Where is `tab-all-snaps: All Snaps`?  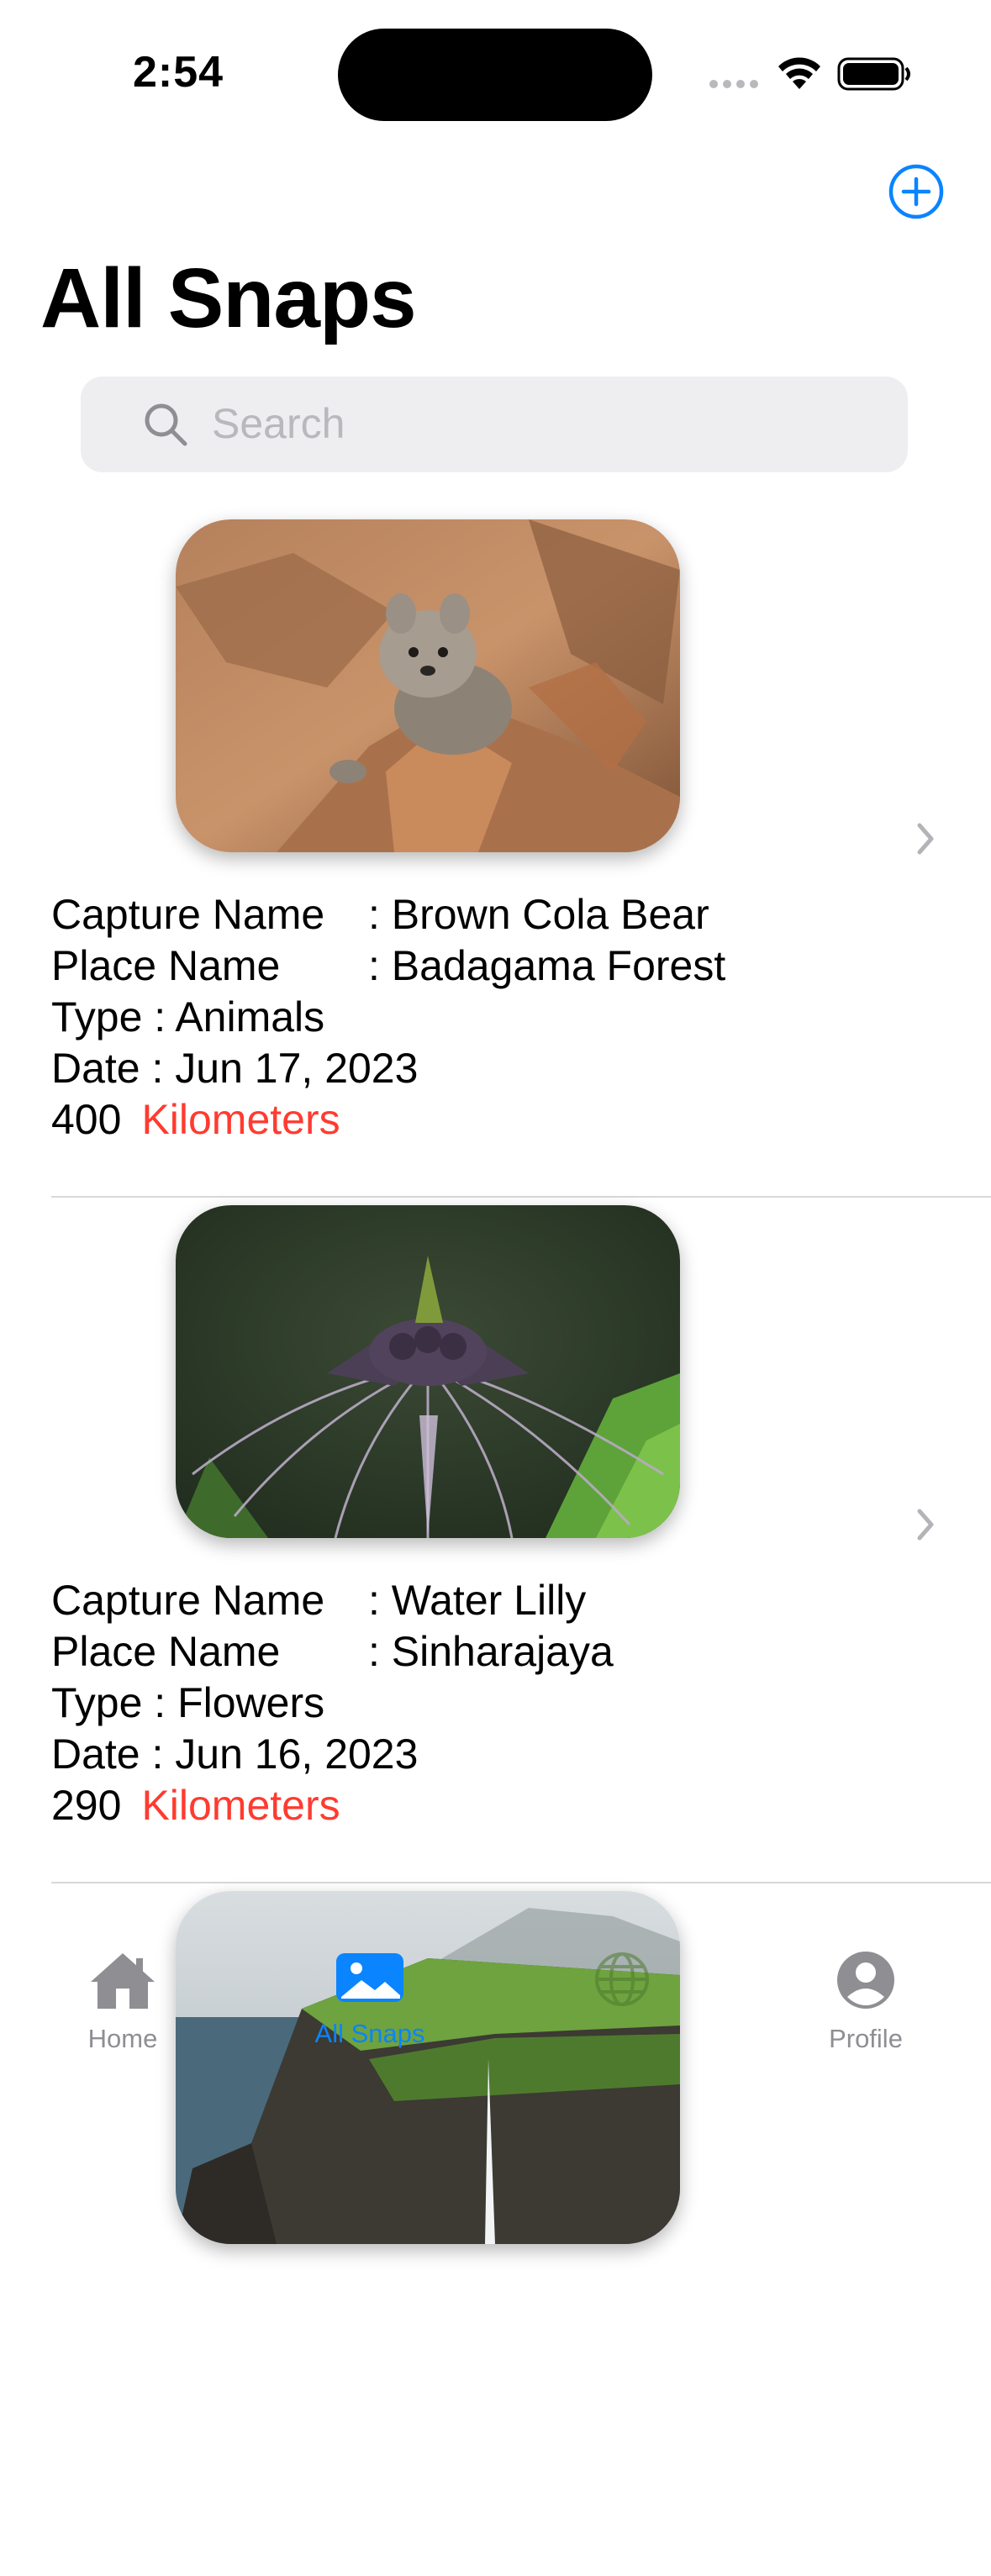 tab-all-snaps: All Snaps is located at coordinates (370, 1999).